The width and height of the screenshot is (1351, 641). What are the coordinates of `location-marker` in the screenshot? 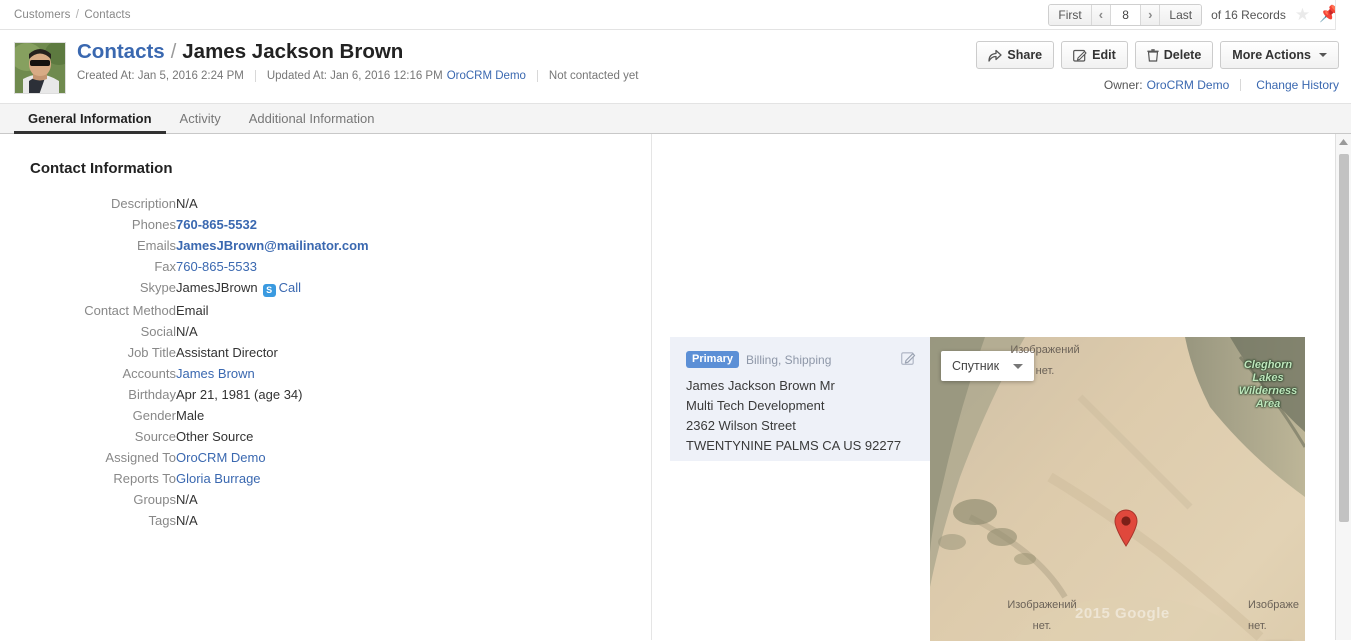 It's located at (1126, 529).